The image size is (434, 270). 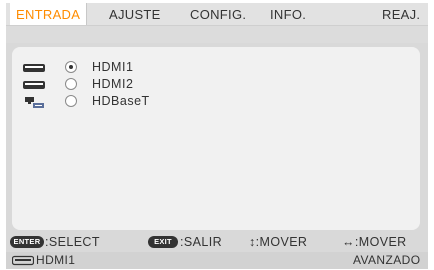 What do you see at coordinates (217, 260) in the screenshot?
I see `status-bar: HDMI1 AVANZADO` at bounding box center [217, 260].